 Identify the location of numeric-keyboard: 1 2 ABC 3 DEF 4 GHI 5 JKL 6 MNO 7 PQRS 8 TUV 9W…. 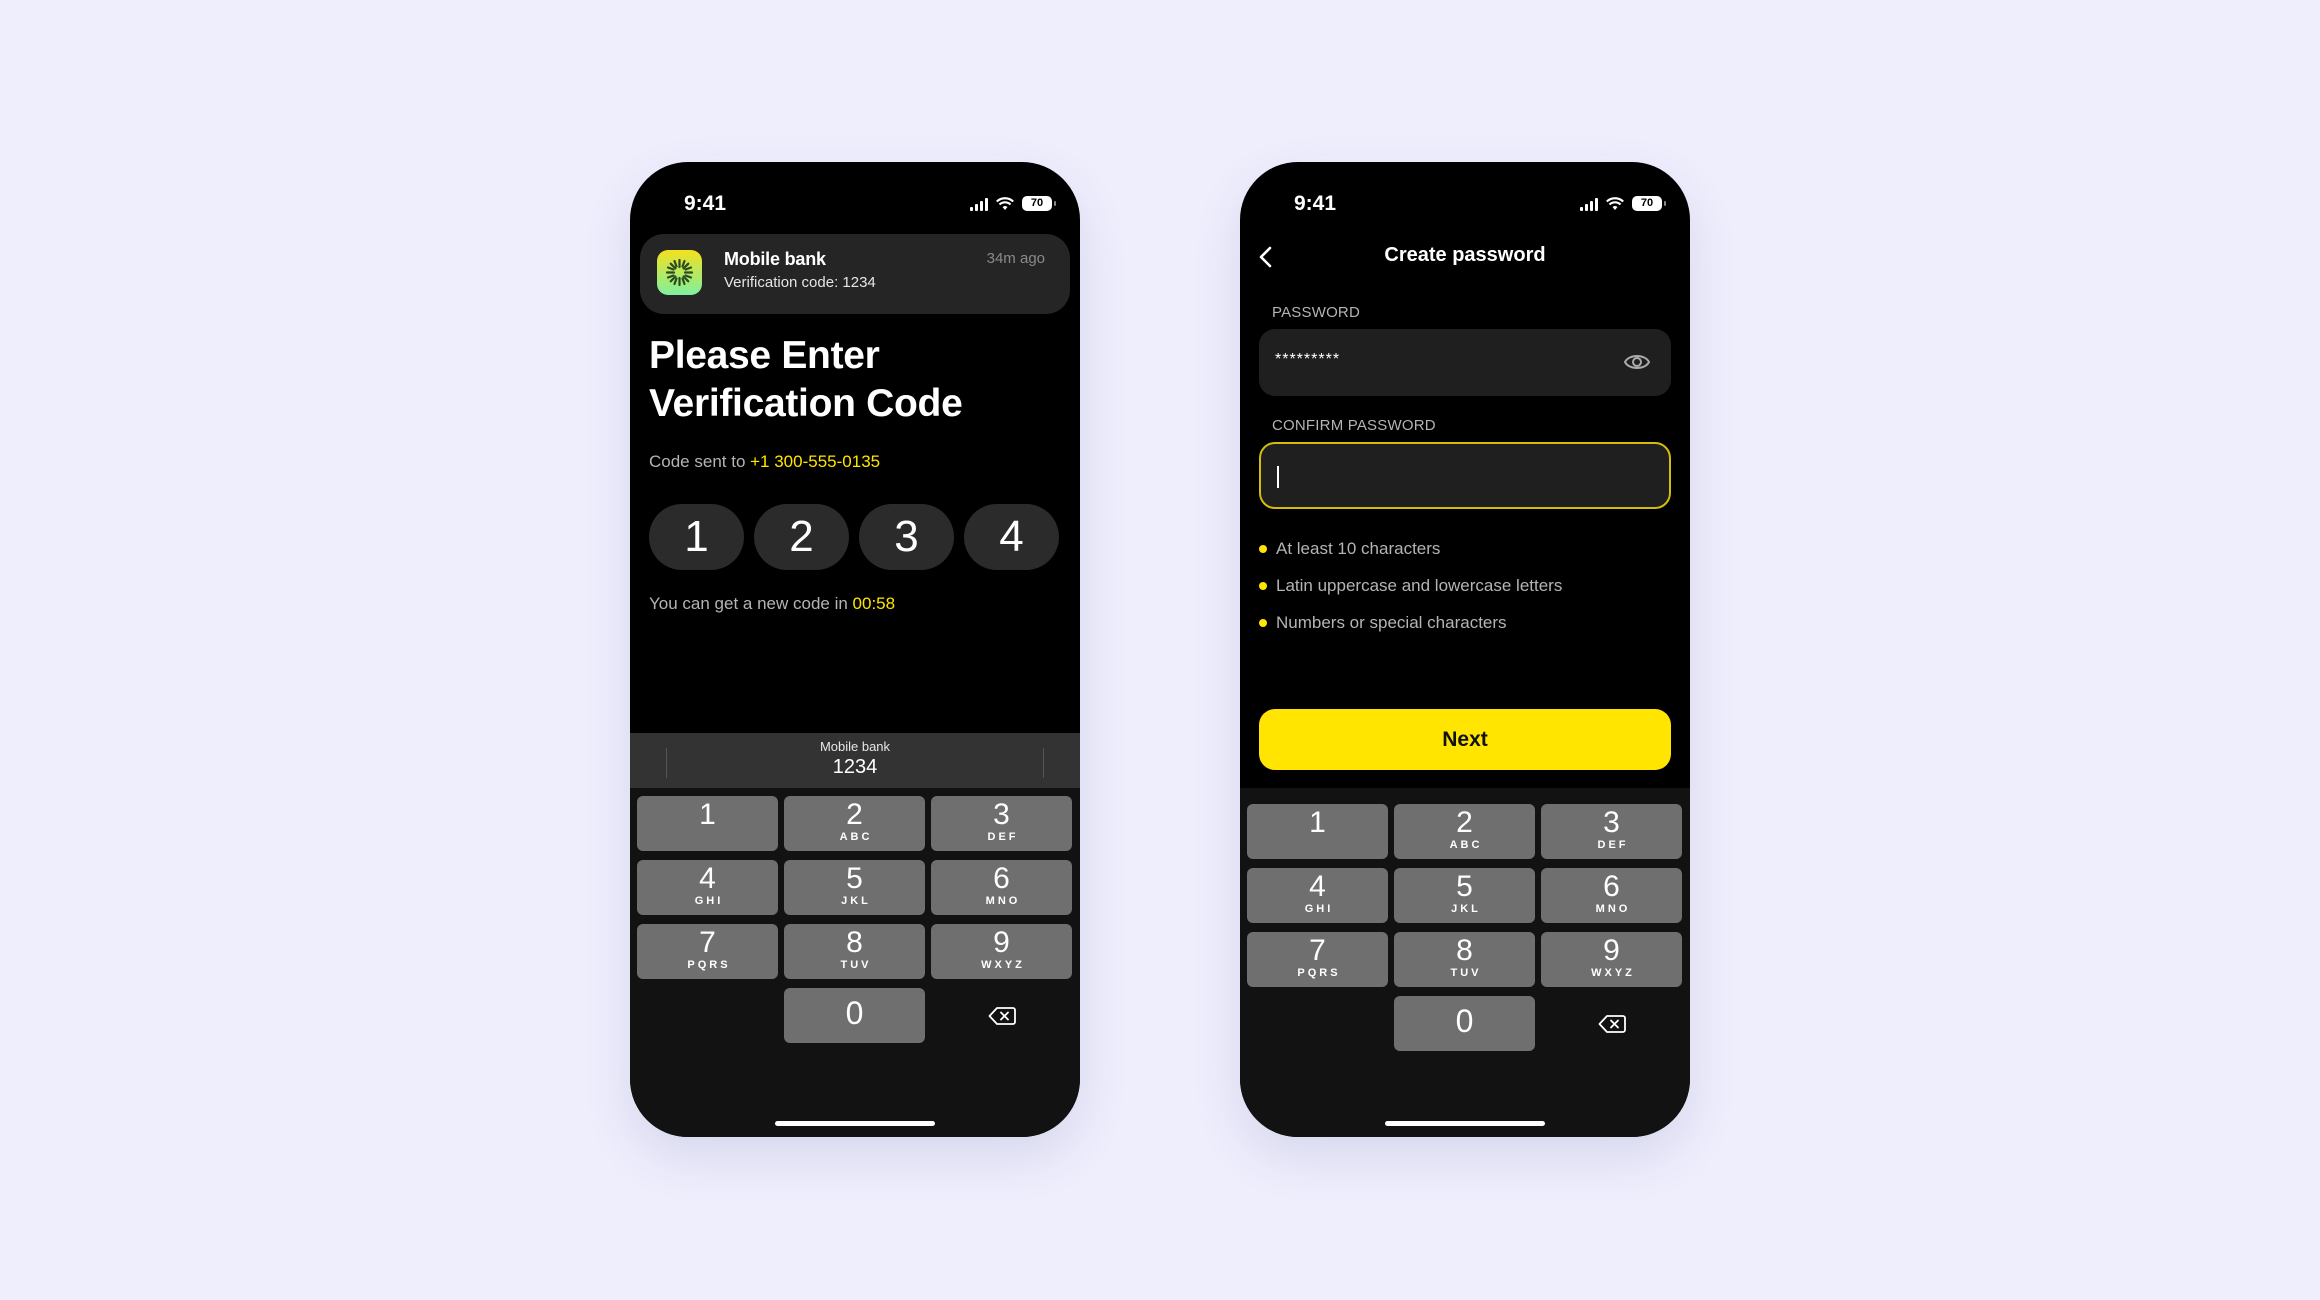
(1465, 962).